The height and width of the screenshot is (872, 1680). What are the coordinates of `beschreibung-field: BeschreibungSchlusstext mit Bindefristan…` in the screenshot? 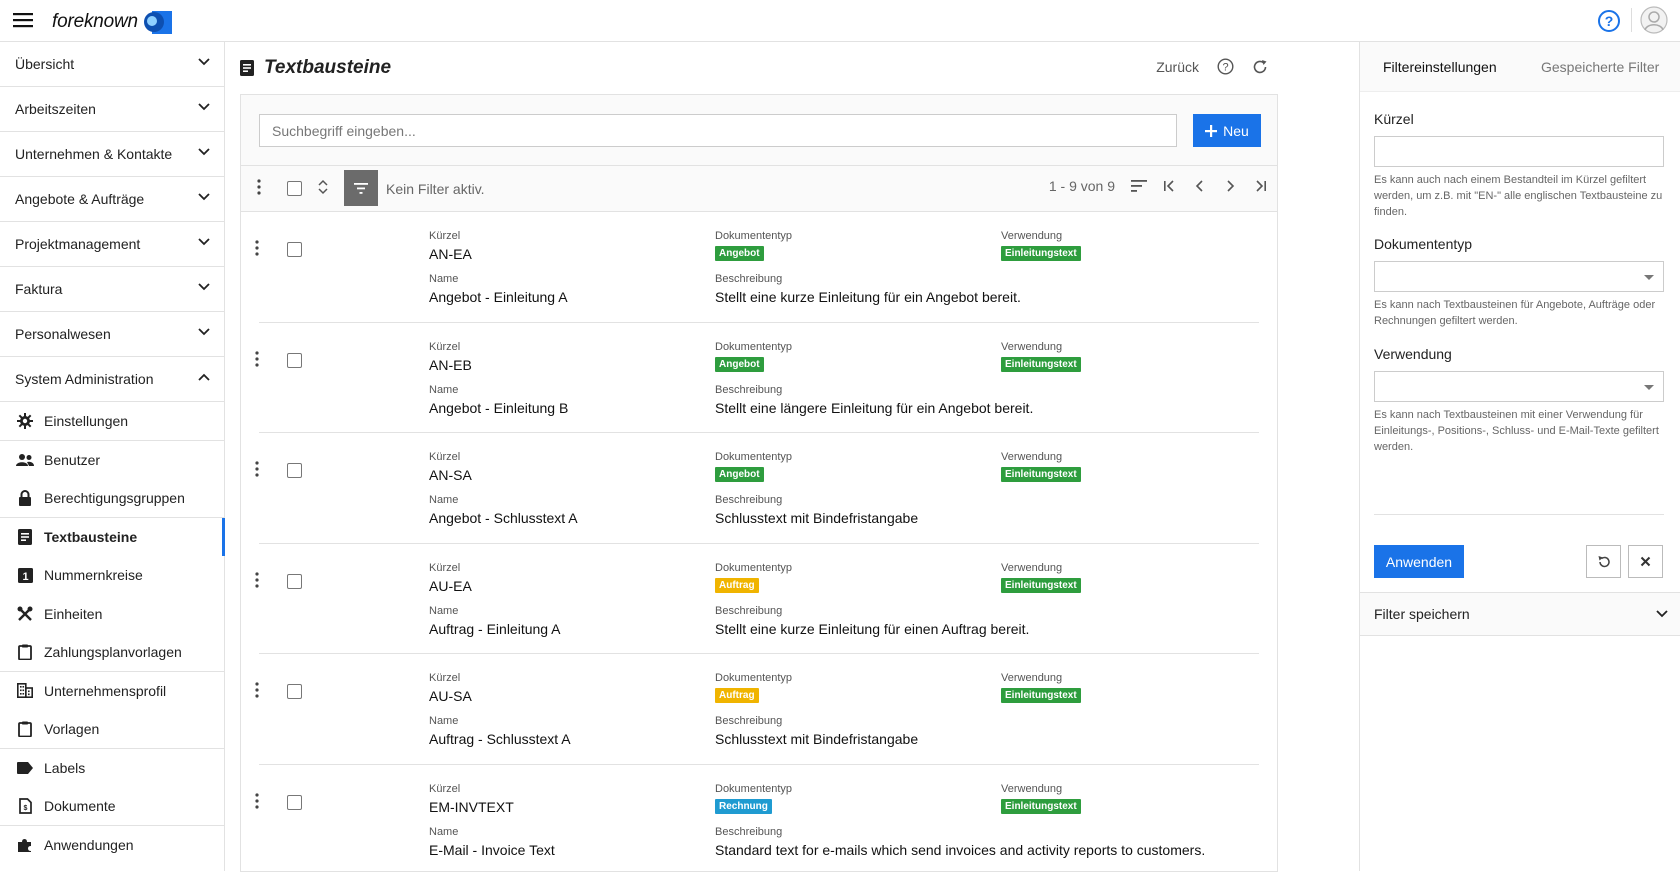 It's located at (816, 731).